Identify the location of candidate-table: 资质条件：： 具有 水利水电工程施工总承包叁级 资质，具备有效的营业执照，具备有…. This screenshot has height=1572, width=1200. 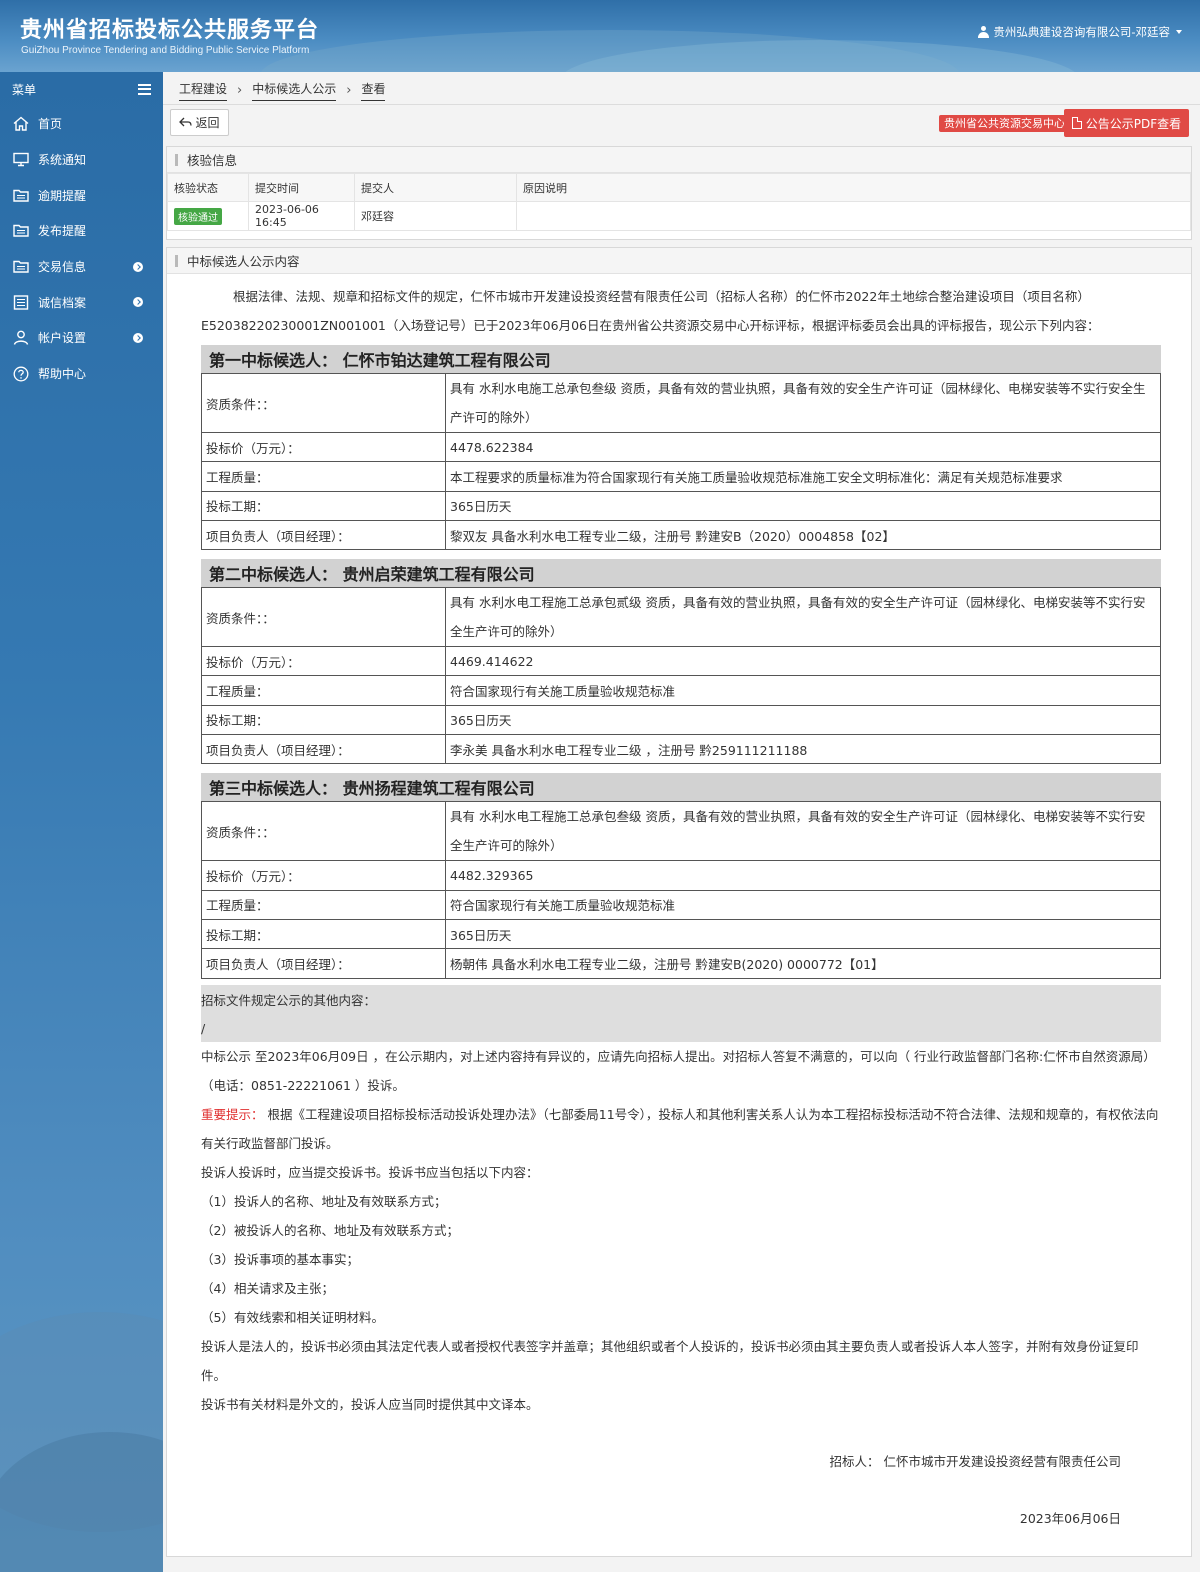
(681, 890).